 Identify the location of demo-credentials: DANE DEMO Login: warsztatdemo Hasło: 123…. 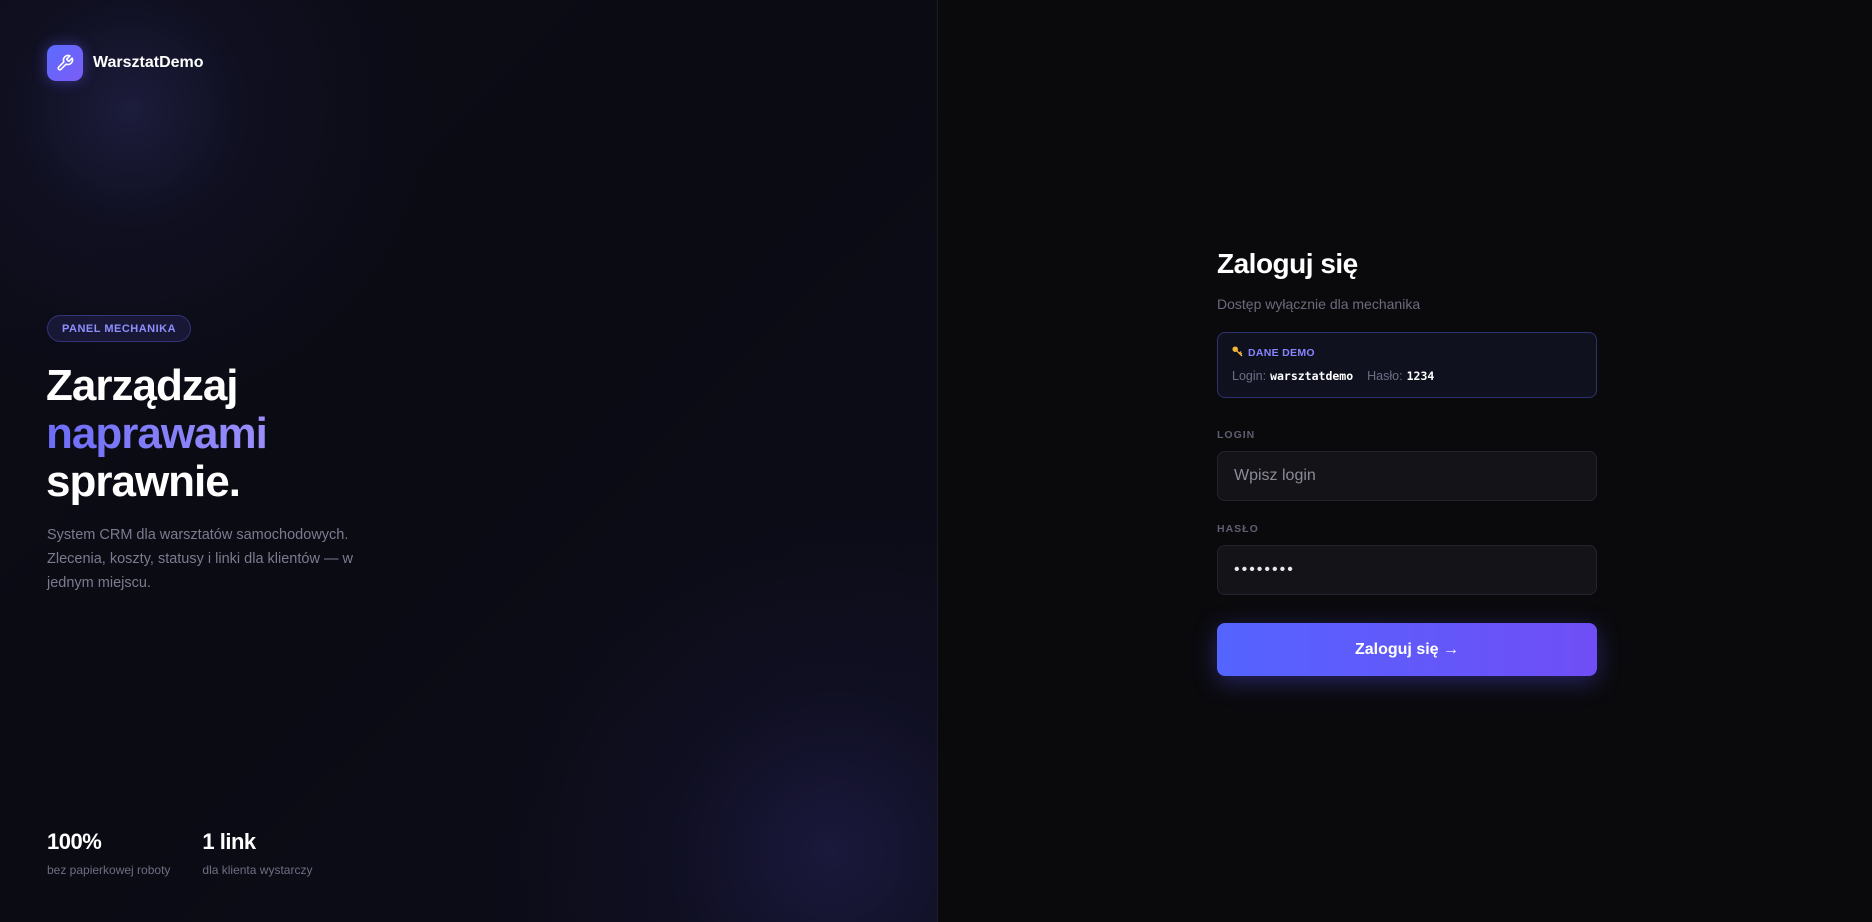
(1407, 365).